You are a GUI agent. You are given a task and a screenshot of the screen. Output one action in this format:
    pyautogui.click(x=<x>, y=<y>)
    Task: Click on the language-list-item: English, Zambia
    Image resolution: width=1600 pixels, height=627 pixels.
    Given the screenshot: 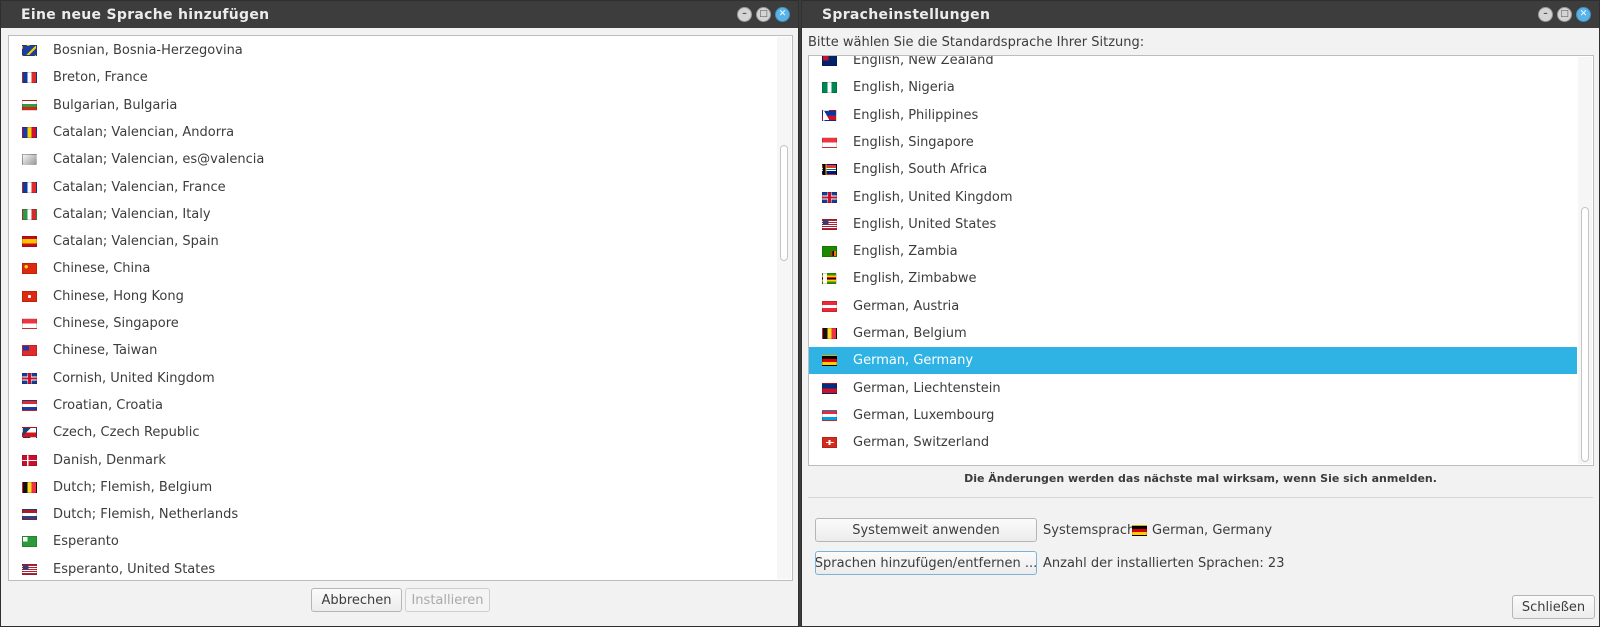 What is the action you would take?
    pyautogui.click(x=1193, y=251)
    